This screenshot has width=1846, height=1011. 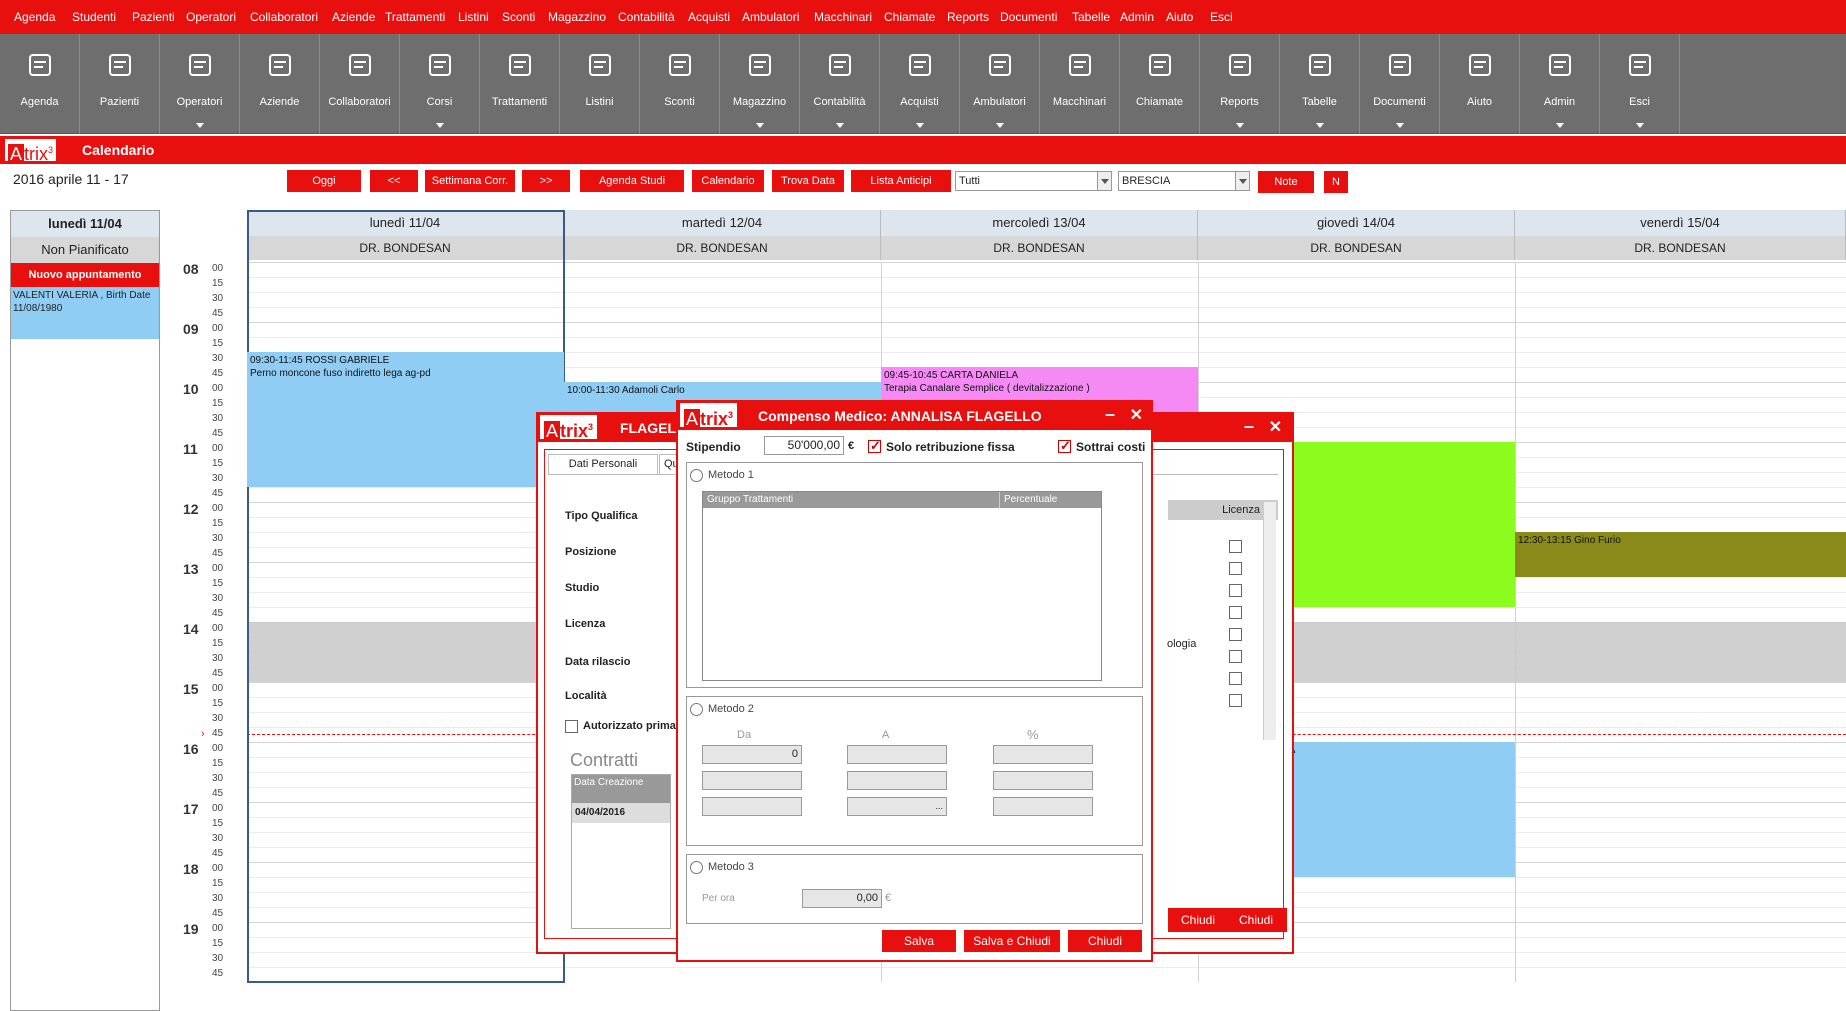 What do you see at coordinates (1356, 223) in the screenshot?
I see `day-header: giovedì 14/04` at bounding box center [1356, 223].